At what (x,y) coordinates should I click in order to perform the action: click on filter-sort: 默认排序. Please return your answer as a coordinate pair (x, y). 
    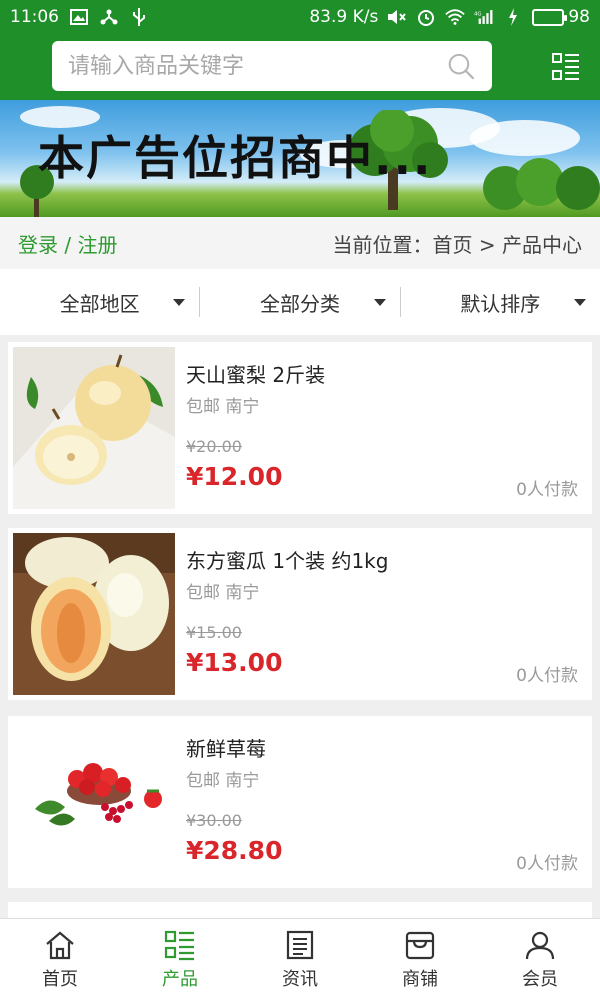
    Looking at the image, I should click on (499, 302).